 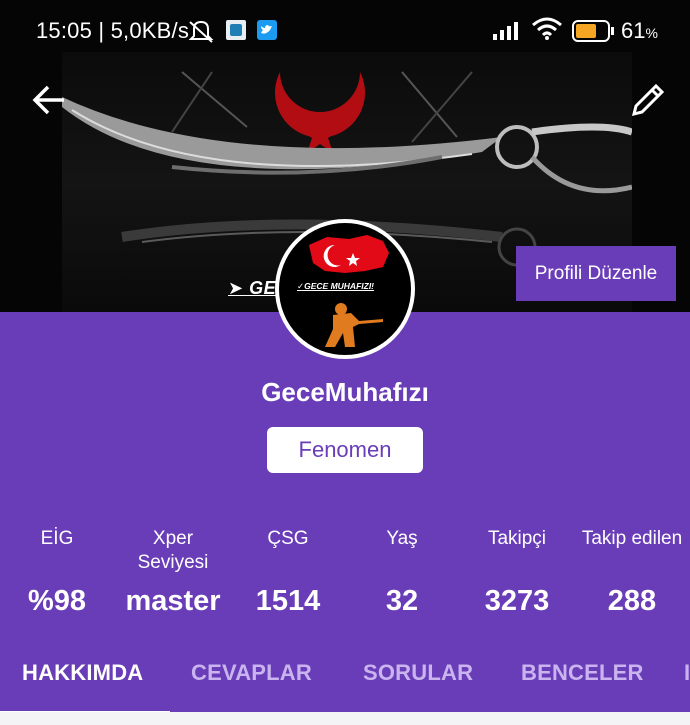 What do you see at coordinates (113, 30) in the screenshot?
I see `status-time: 15:05 | 5,0KB/s` at bounding box center [113, 30].